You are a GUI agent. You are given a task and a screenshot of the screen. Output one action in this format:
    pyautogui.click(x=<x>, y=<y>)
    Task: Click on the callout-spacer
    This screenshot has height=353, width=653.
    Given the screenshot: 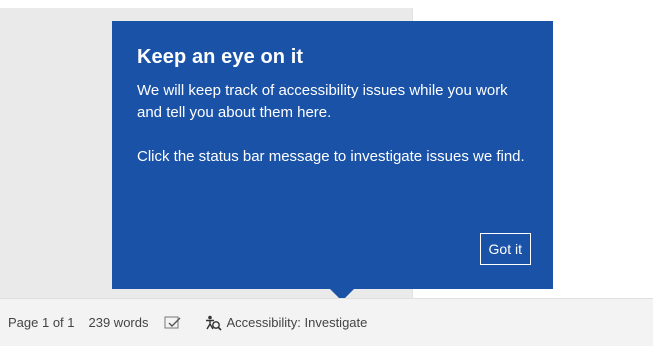 What is the action you would take?
    pyautogui.click(x=332, y=135)
    